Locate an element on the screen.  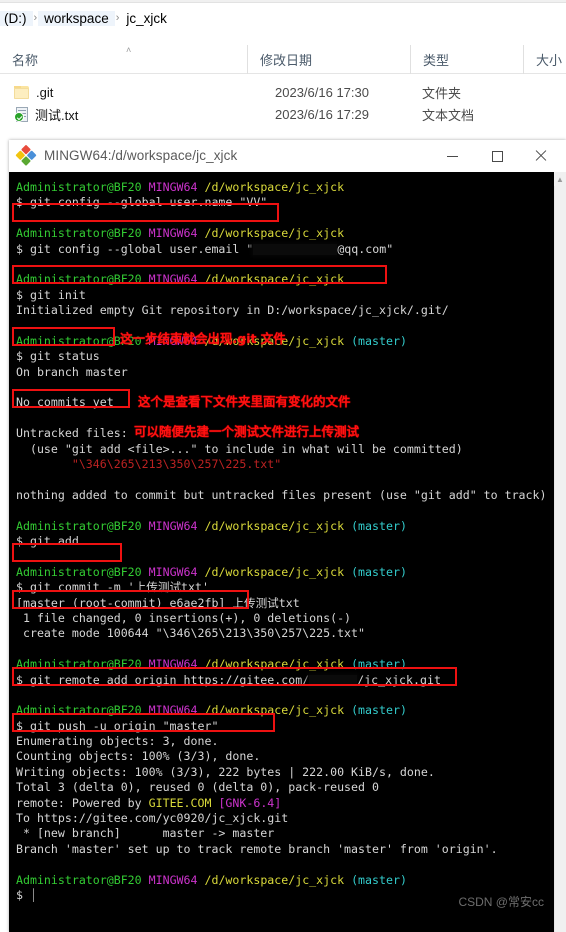
minimize-icon is located at coordinates (452, 156).